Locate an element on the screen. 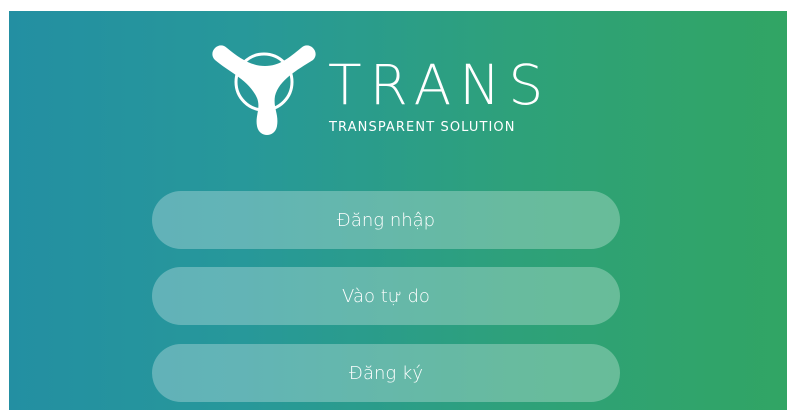 The image size is (793, 410). login-button: Đăng nhập is located at coordinates (386, 220).